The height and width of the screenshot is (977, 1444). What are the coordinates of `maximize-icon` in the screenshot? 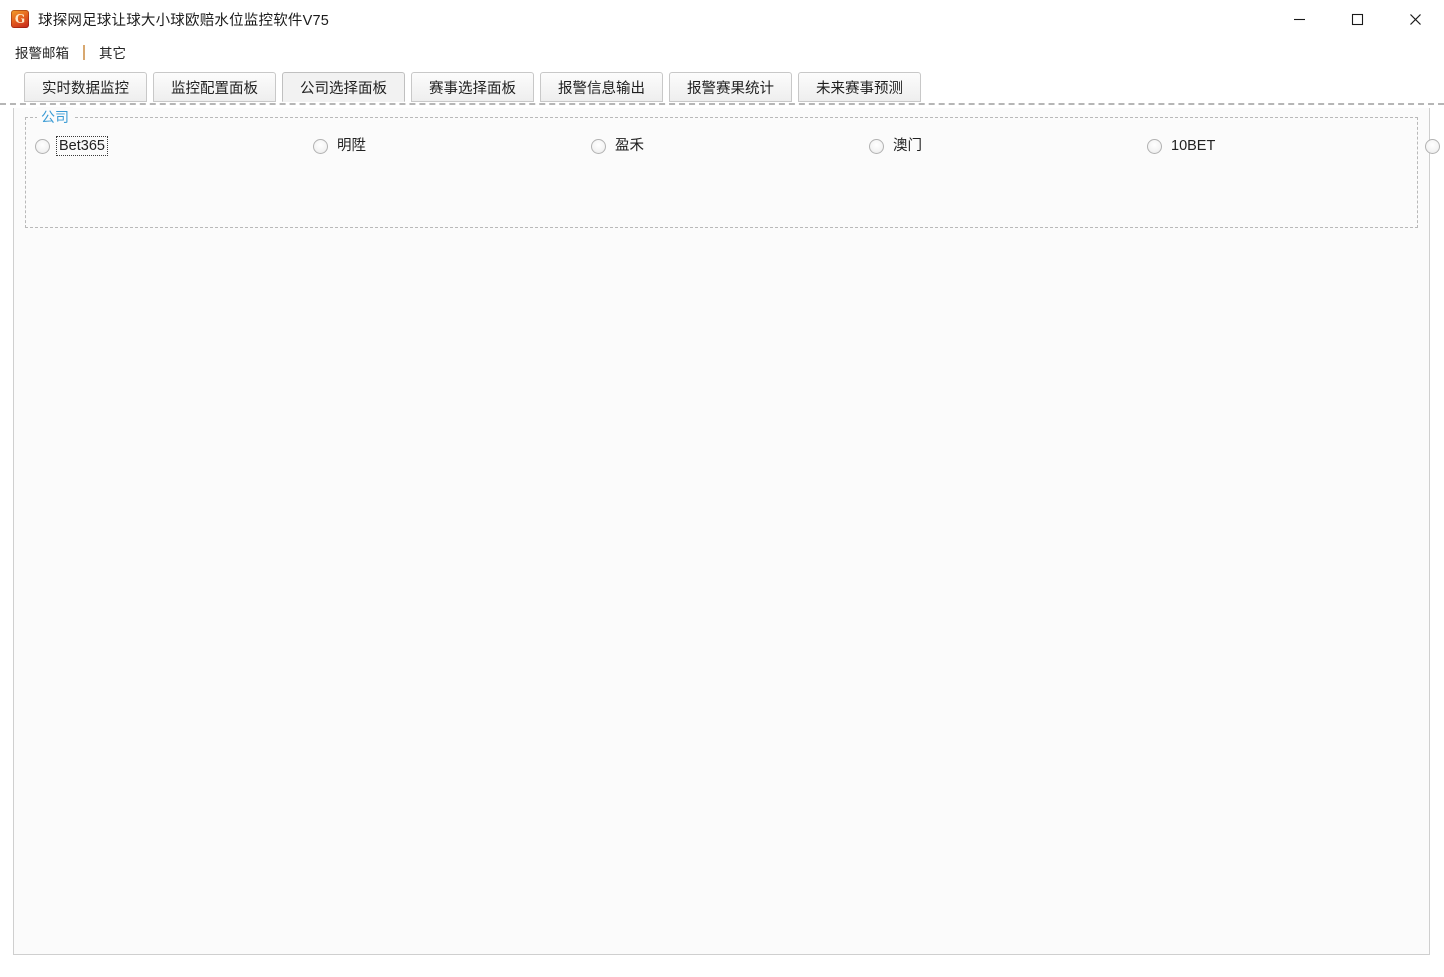 It's located at (1357, 19).